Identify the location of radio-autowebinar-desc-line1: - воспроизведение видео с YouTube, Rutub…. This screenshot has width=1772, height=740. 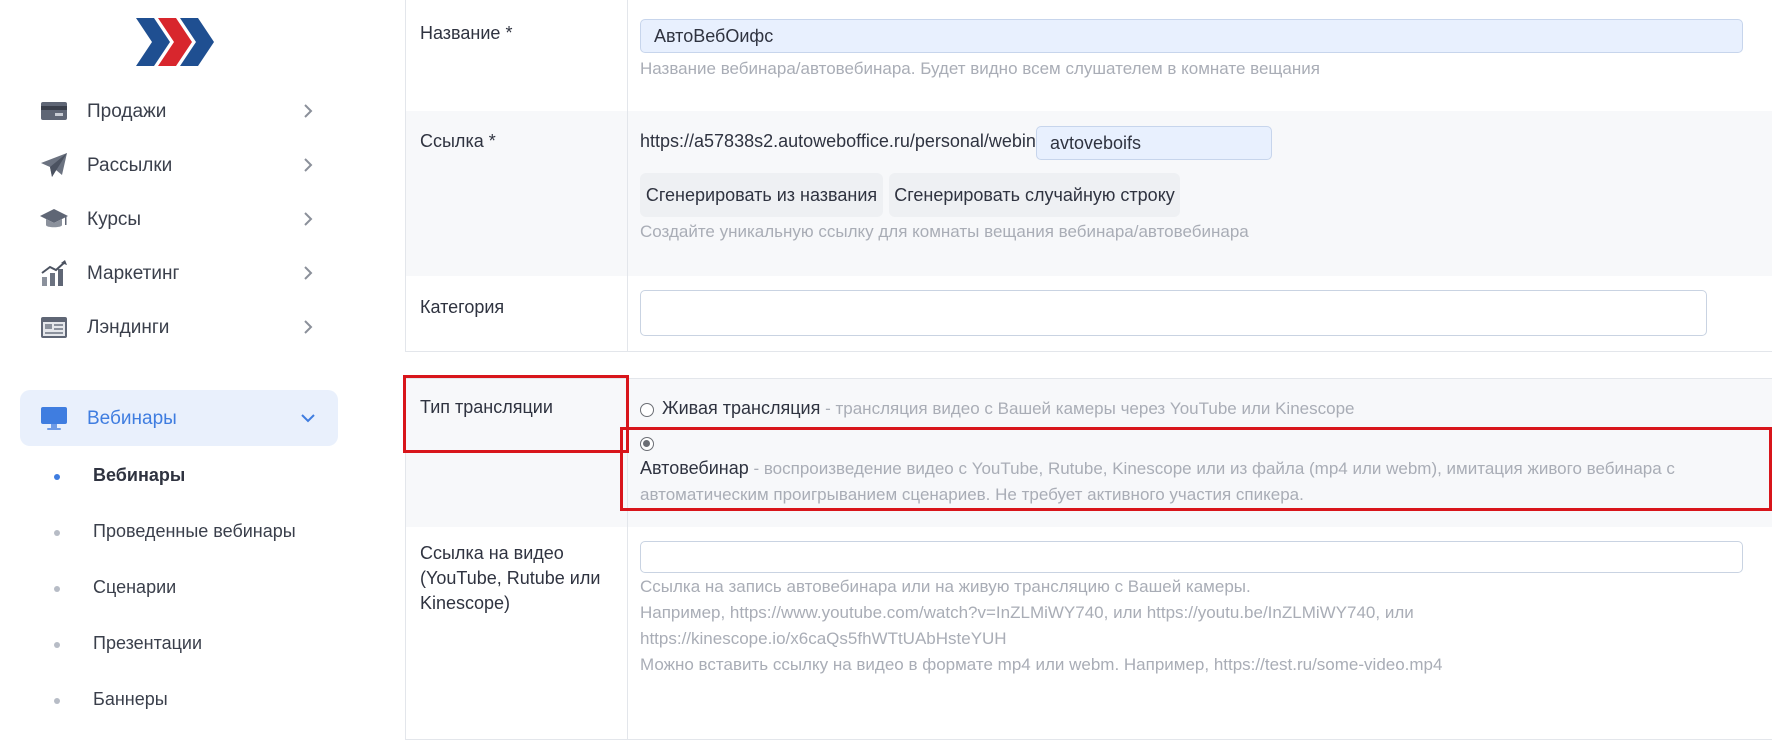
(1211, 468).